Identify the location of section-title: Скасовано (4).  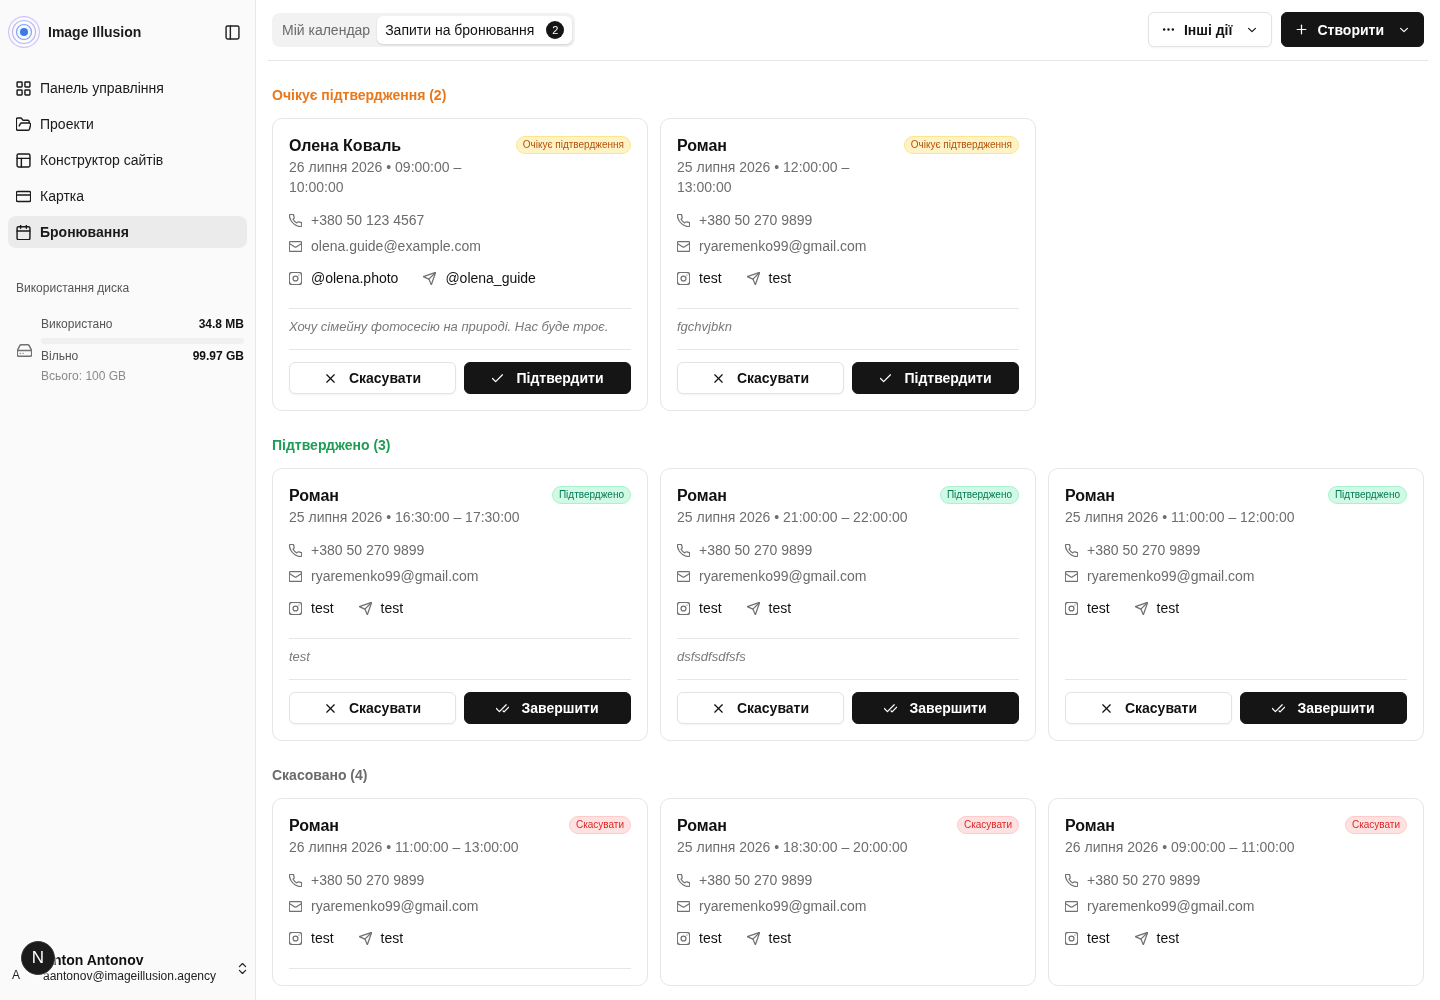
(320, 775).